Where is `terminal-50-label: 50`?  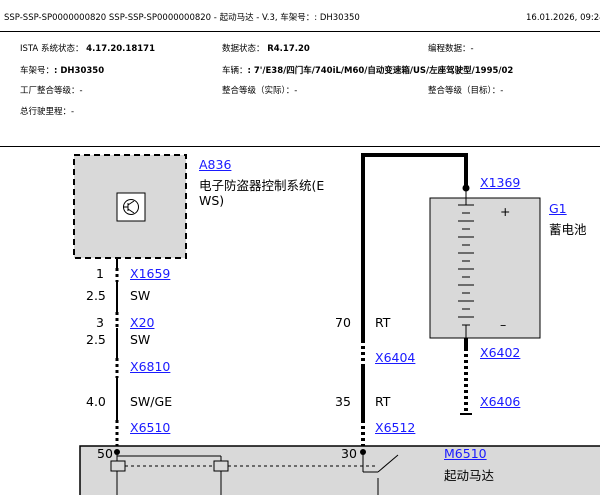
terminal-50-label: 50 is located at coordinates (105, 453).